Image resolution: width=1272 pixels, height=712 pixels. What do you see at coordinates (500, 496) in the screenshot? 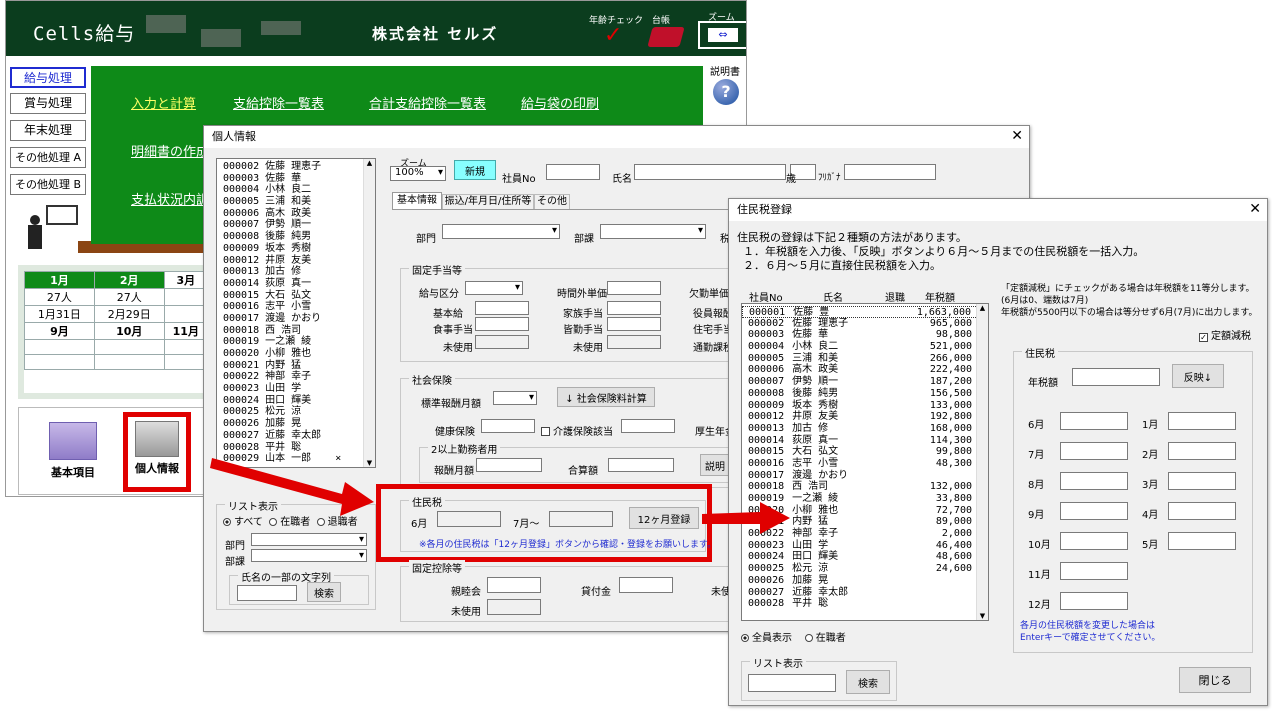
I see `annotation-arrows` at bounding box center [500, 496].